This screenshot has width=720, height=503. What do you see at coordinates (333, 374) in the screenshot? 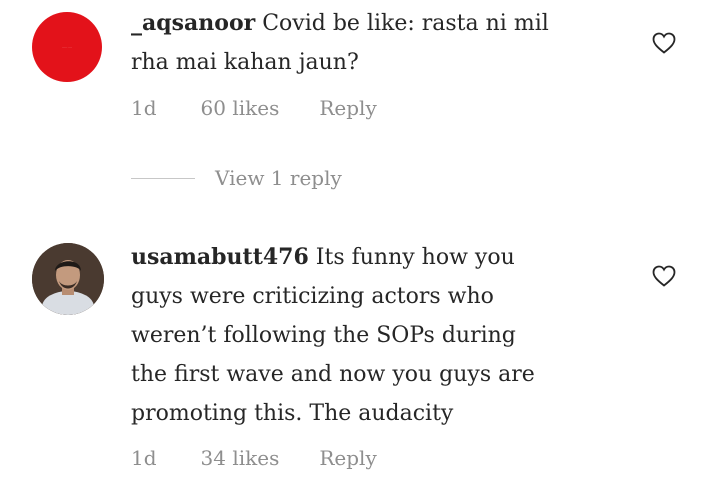
I see `comment-text-line: the first wave and now you guys are` at bounding box center [333, 374].